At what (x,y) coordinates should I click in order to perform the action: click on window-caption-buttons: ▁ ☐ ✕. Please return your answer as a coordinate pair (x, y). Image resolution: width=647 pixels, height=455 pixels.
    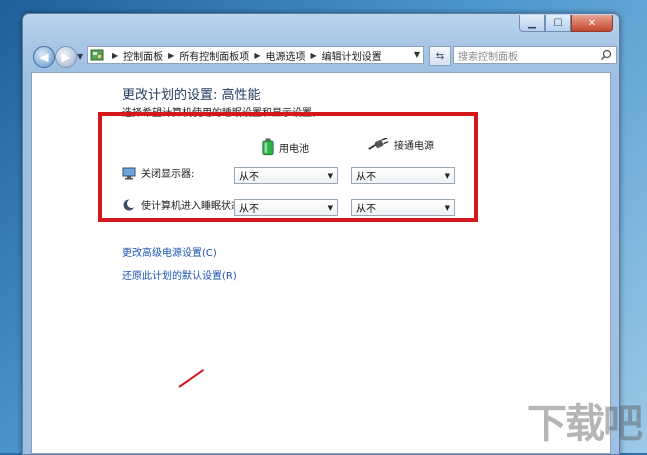
    Looking at the image, I should click on (566, 23).